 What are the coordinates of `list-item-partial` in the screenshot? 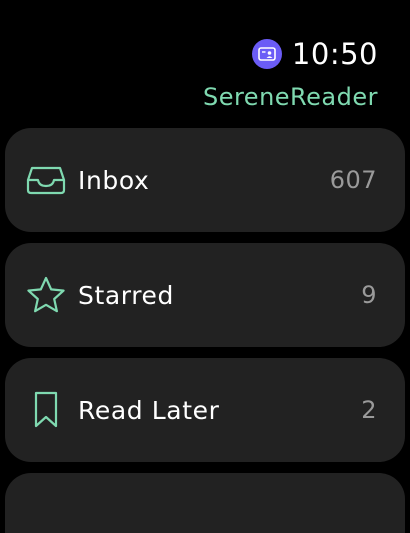 It's located at (205, 503).